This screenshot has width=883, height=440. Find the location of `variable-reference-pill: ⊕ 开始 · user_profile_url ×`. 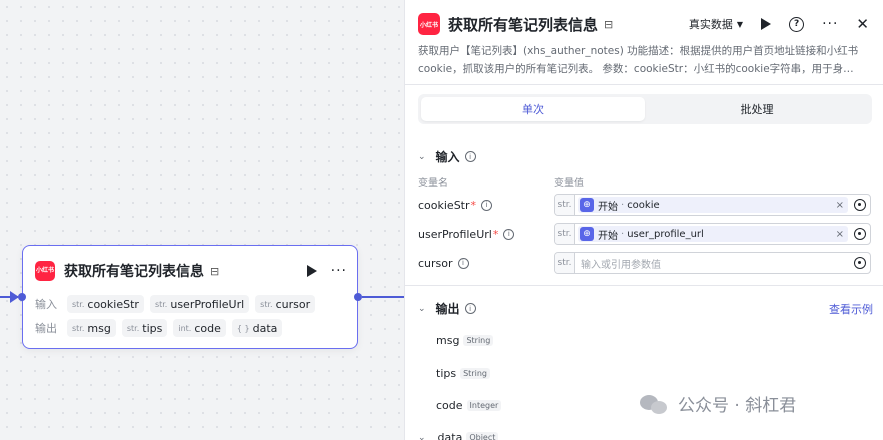

variable-reference-pill: ⊕ 开始 · user_profile_url × is located at coordinates (713, 234).